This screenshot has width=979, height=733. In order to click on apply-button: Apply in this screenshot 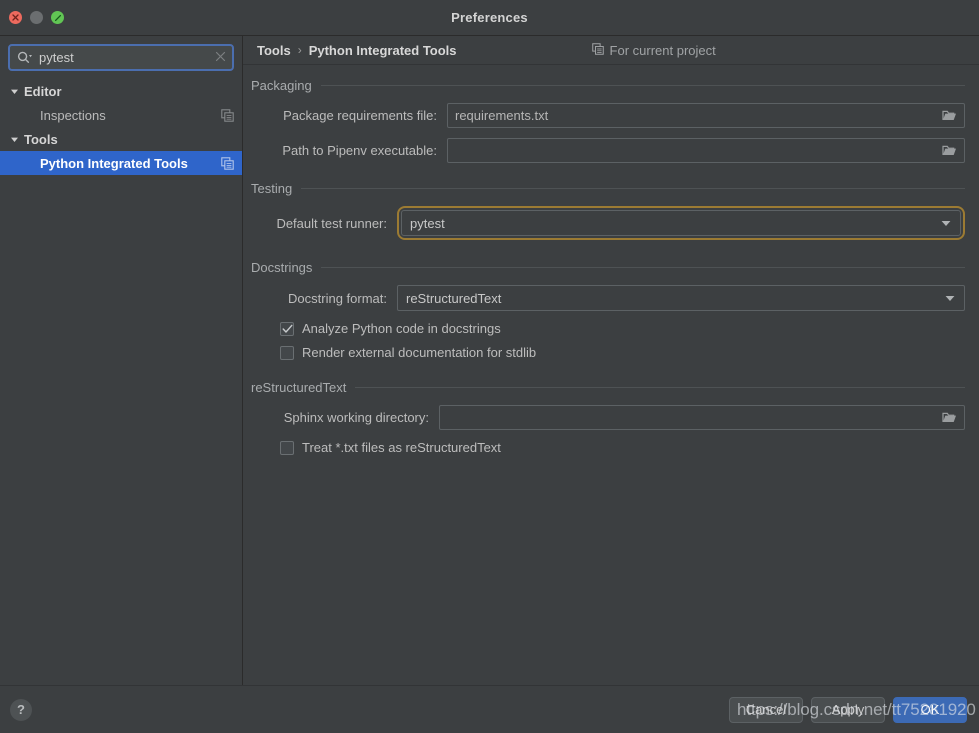, I will do `click(848, 709)`.